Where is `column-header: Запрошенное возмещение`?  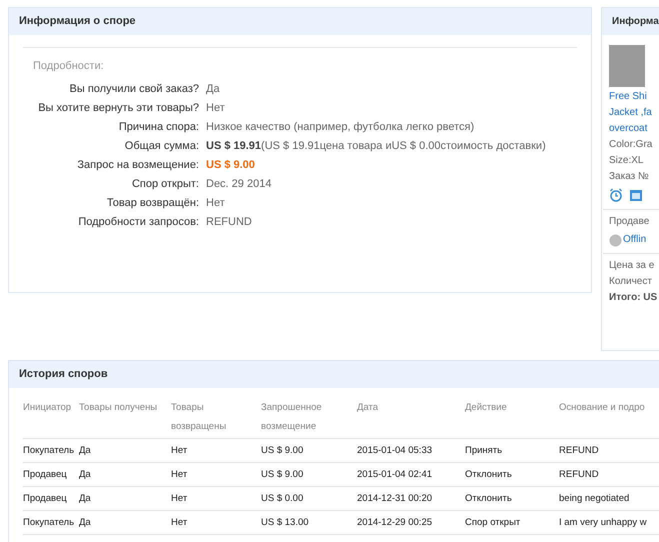
column-header: Запрошенное возмещение is located at coordinates (309, 418).